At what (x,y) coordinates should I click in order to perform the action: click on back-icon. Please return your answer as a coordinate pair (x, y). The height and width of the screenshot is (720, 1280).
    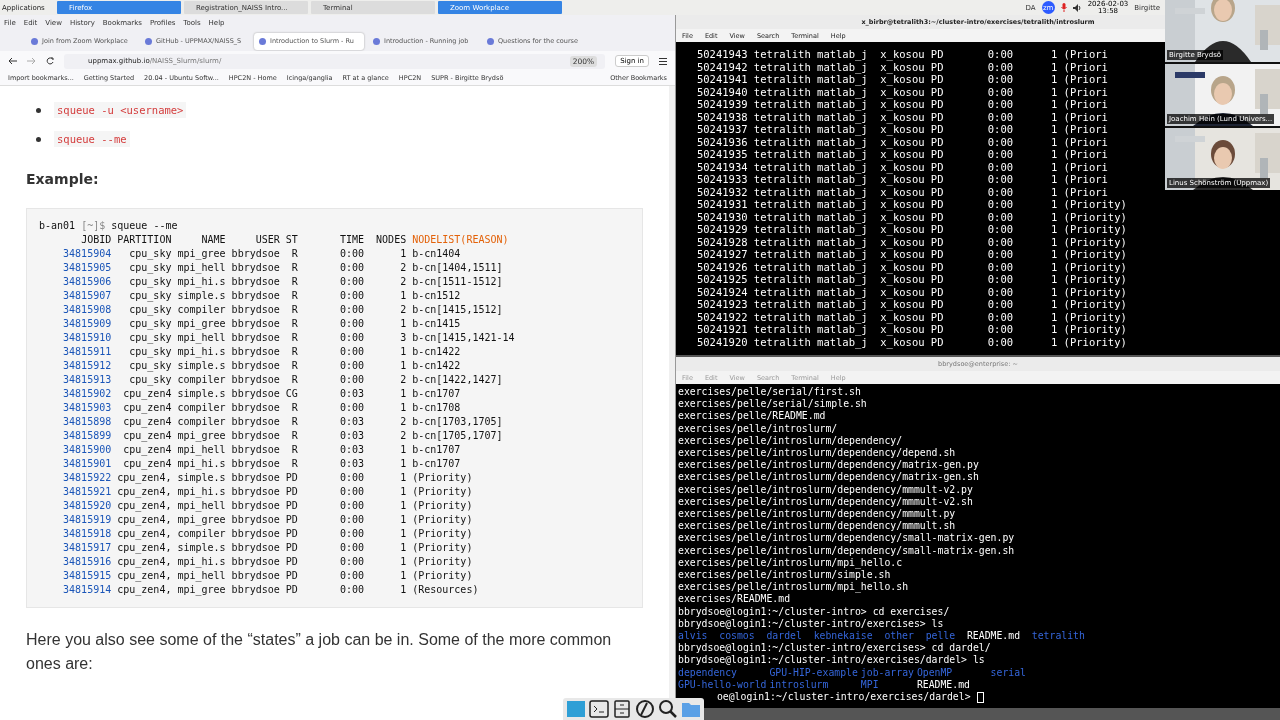
    Looking at the image, I should click on (12, 61).